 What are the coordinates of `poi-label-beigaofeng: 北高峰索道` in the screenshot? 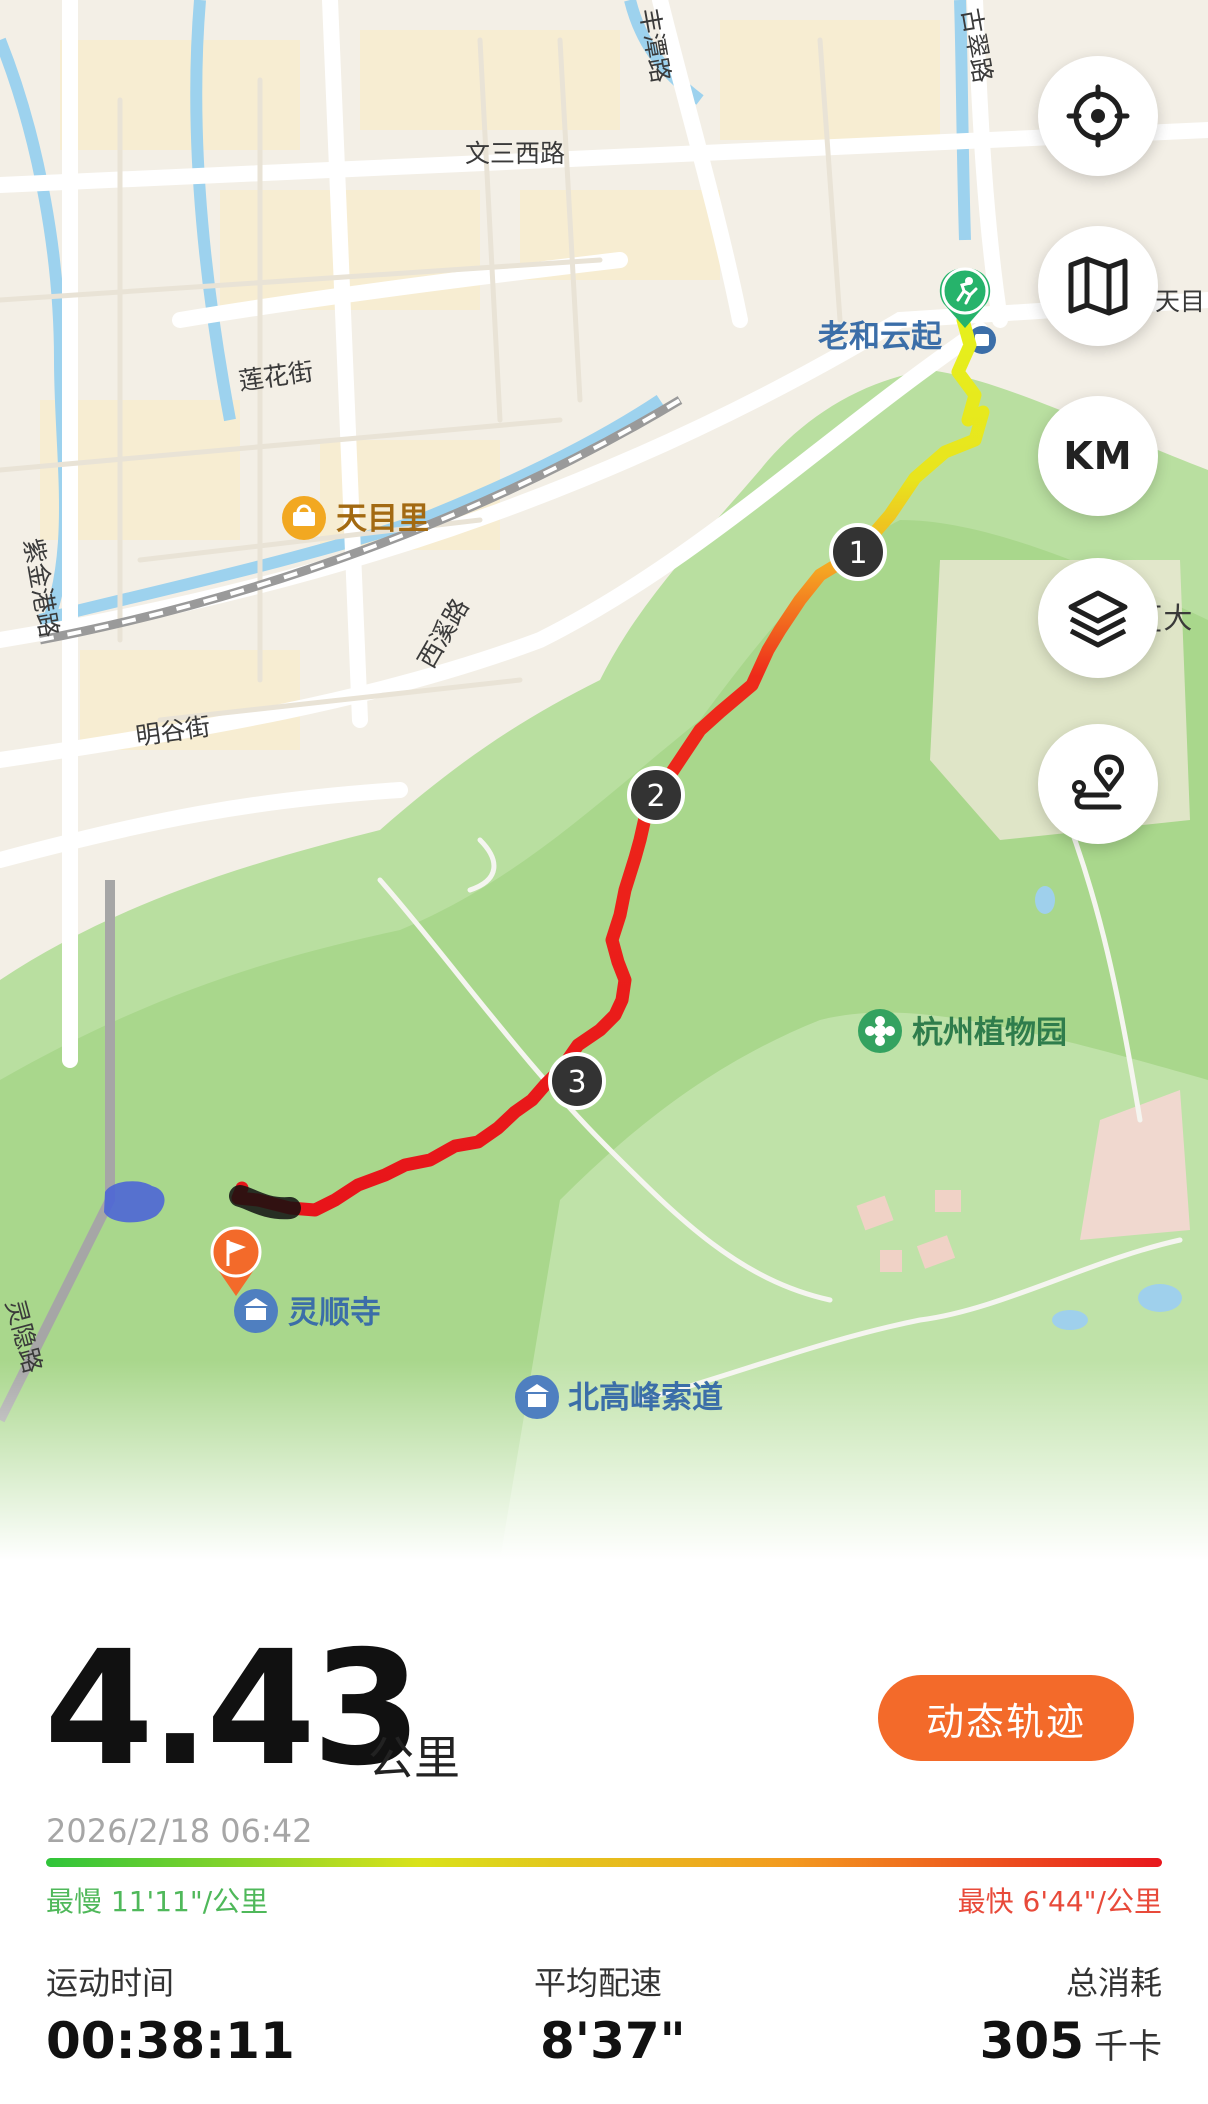 It's located at (645, 1398).